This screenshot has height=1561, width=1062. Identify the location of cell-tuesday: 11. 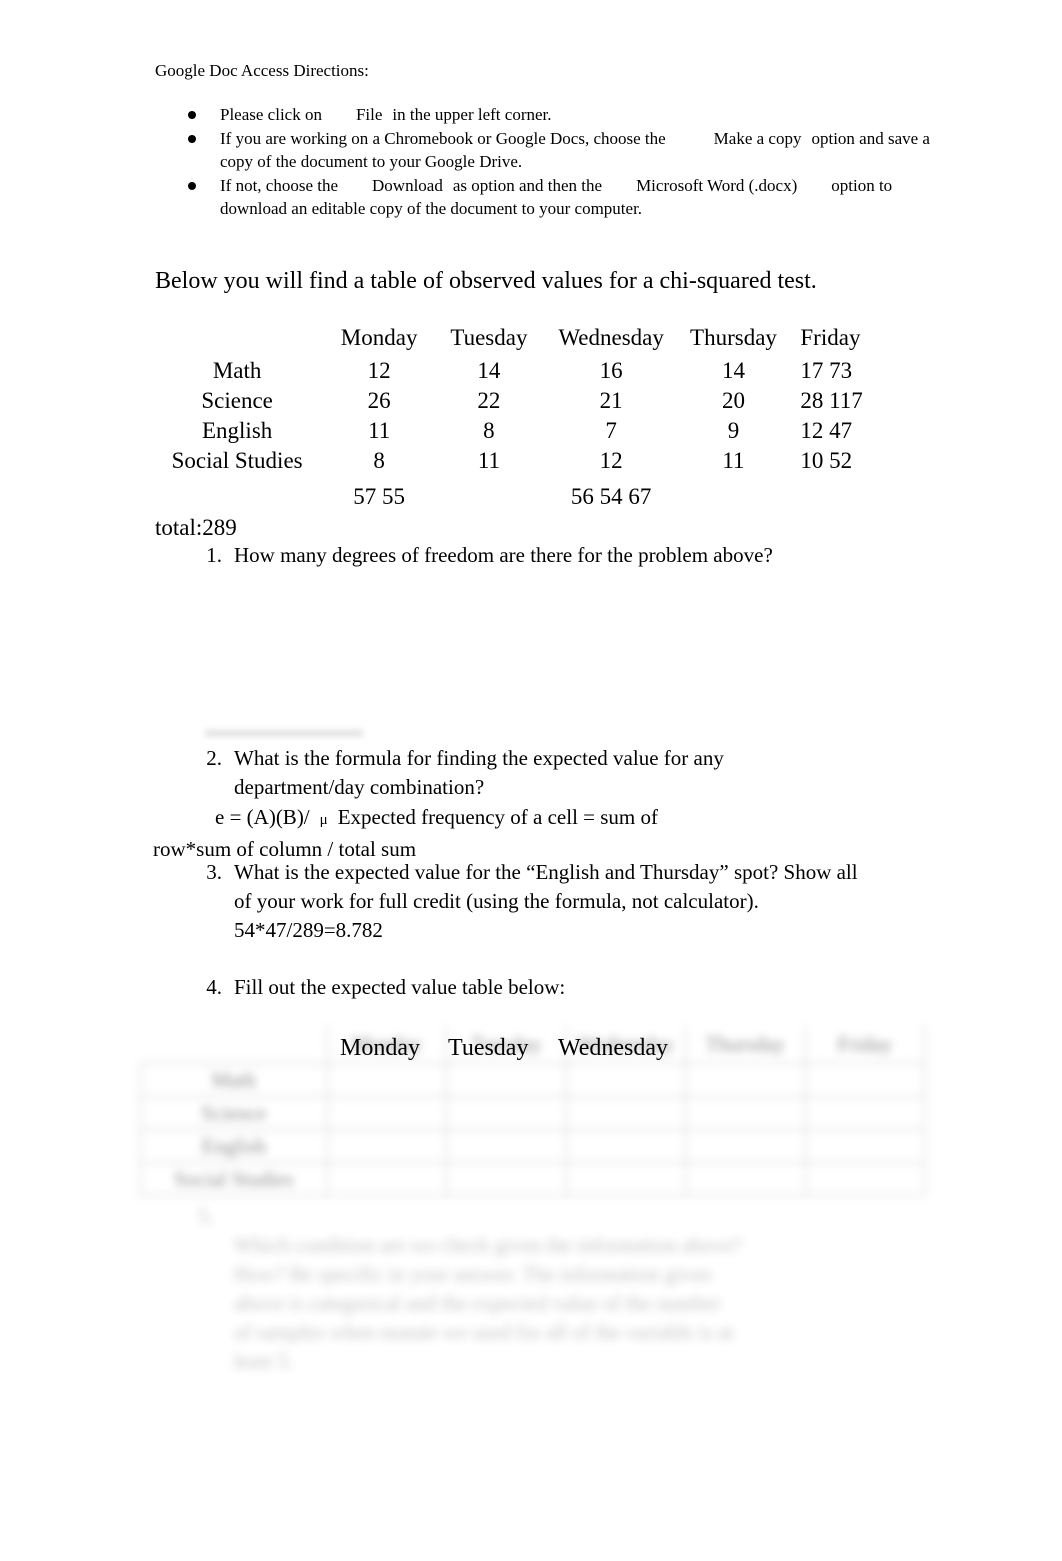
(488, 460).